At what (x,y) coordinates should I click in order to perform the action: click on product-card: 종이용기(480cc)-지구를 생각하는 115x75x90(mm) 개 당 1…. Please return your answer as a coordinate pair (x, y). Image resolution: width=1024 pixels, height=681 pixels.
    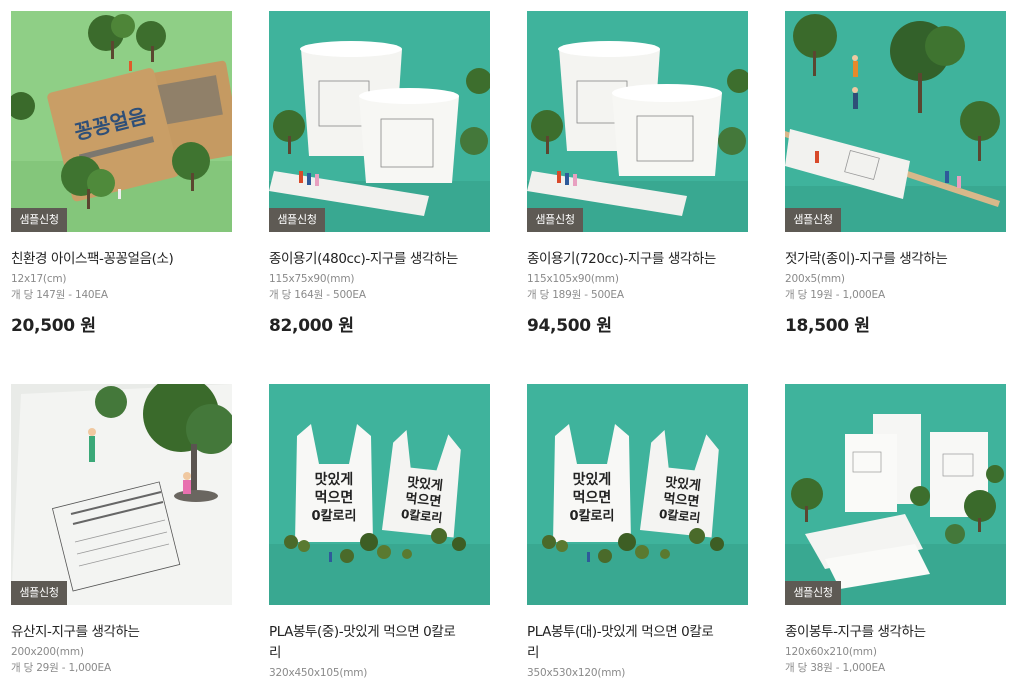
    Looking at the image, I should click on (379, 173).